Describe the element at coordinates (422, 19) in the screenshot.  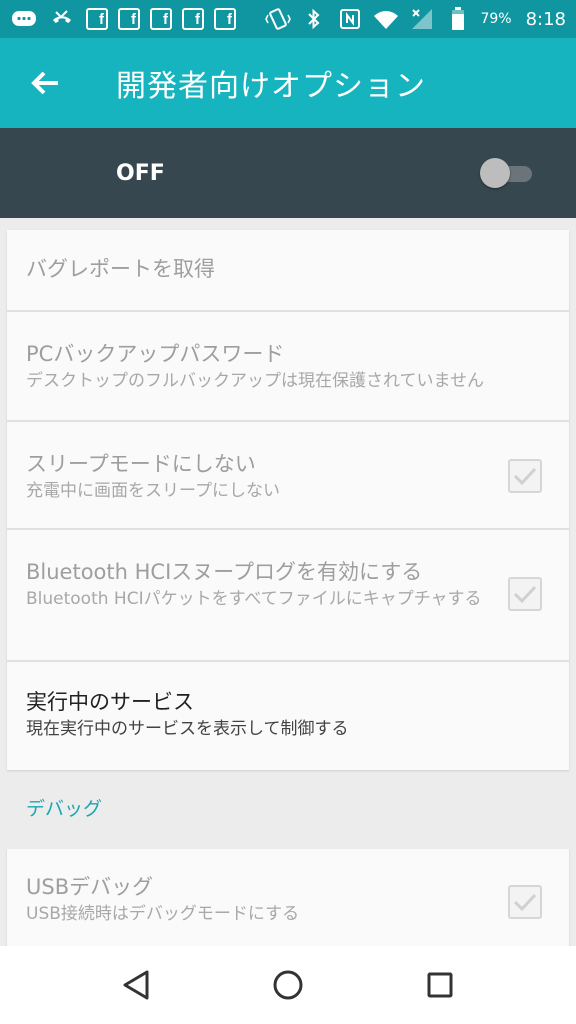
I see `signal-icon` at that location.